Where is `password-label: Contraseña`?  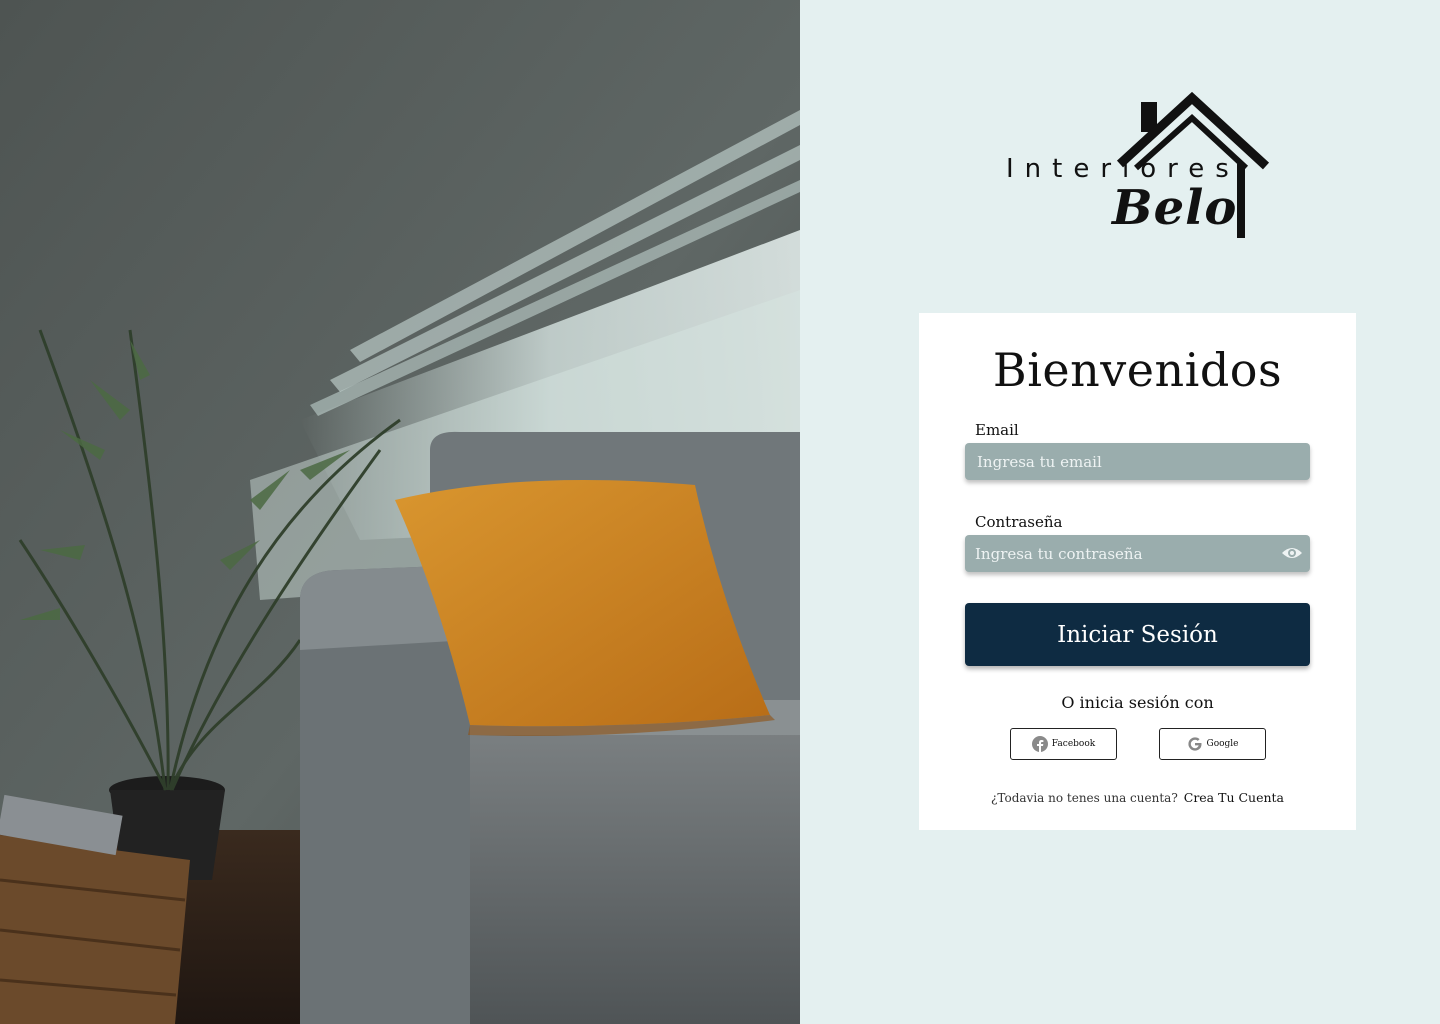 password-label: Contraseña is located at coordinates (1019, 522).